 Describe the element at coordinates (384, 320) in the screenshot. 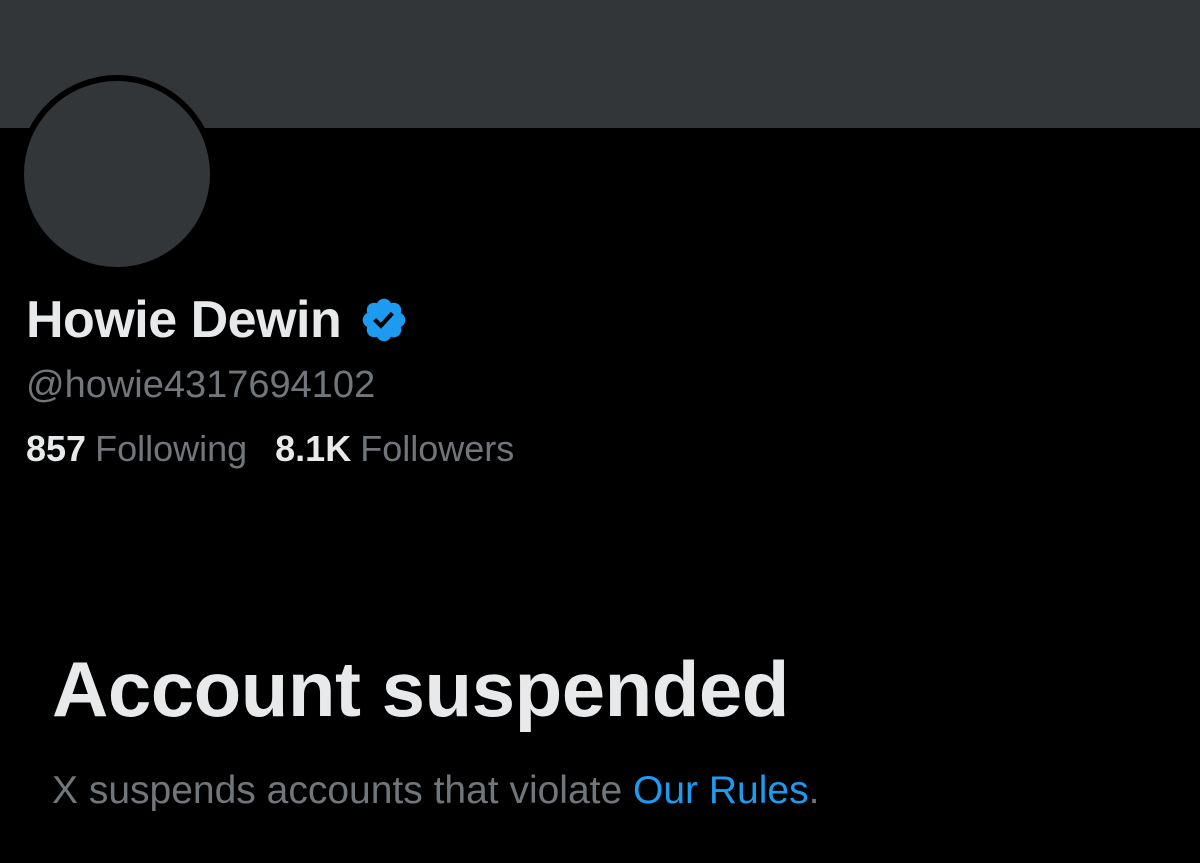

I see `verified-badge-icon` at that location.